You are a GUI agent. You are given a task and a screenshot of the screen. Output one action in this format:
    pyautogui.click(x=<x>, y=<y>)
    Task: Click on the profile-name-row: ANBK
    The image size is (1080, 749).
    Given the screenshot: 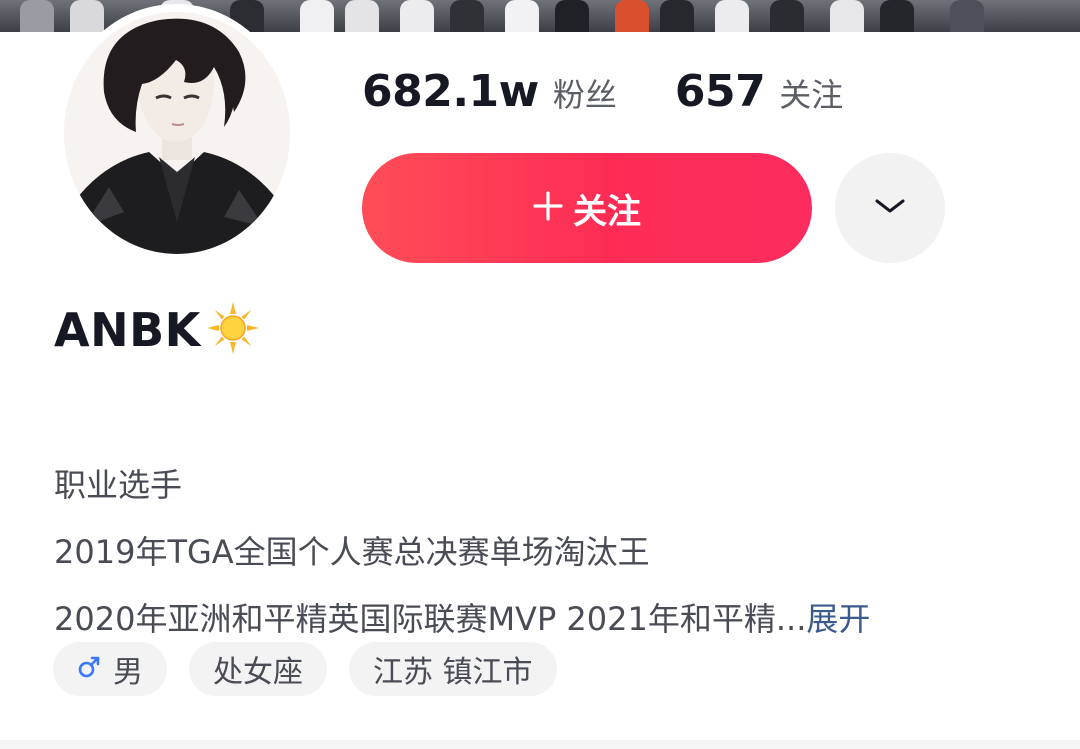 What is the action you would take?
    pyautogui.click(x=157, y=330)
    